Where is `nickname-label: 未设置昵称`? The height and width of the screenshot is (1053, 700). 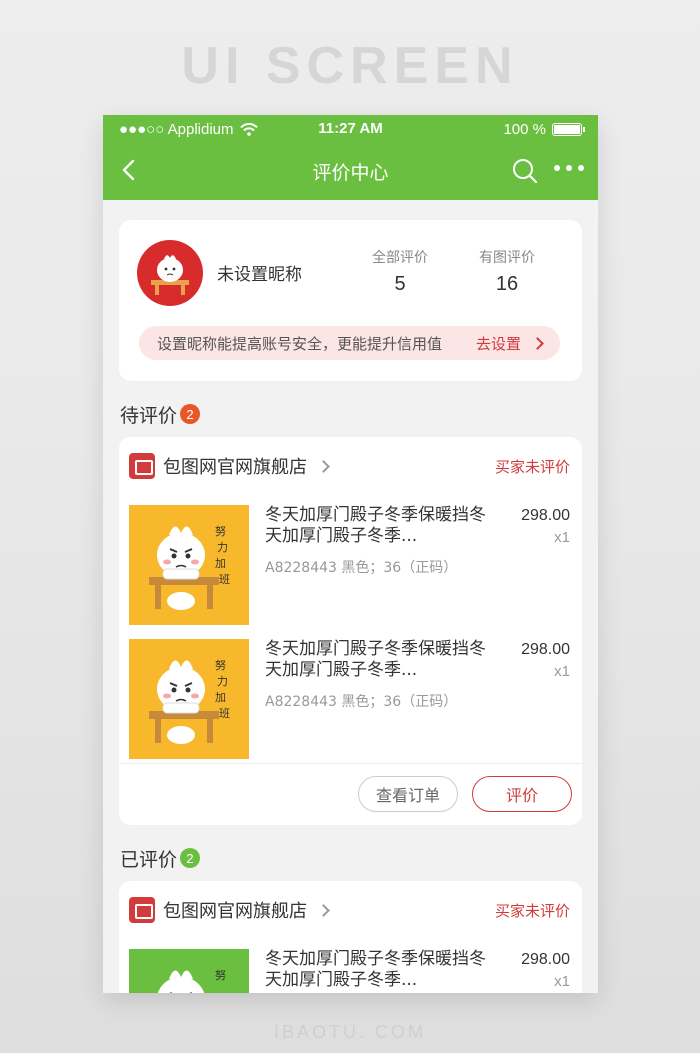 nickname-label: 未设置昵称 is located at coordinates (259, 272).